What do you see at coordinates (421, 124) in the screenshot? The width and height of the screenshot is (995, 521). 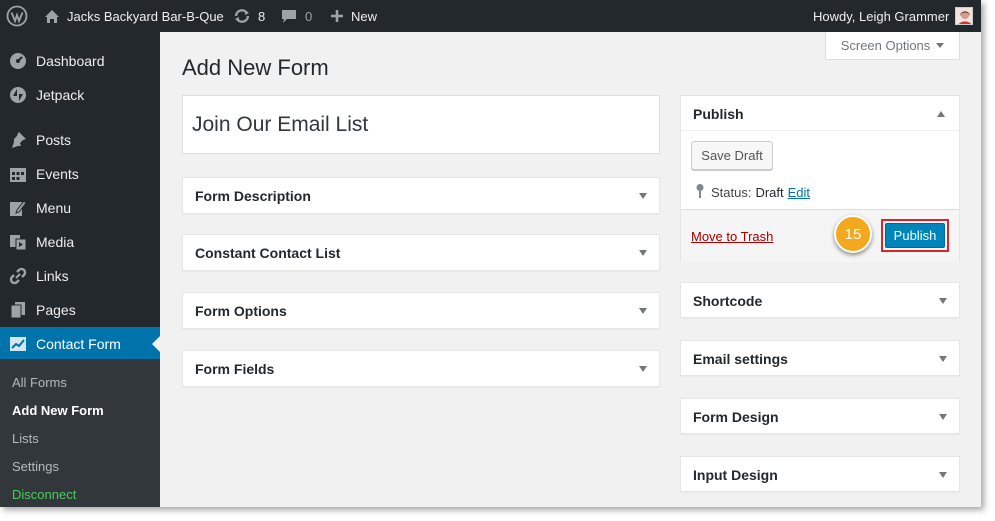 I see `form-title-input: Join Our Email List` at bounding box center [421, 124].